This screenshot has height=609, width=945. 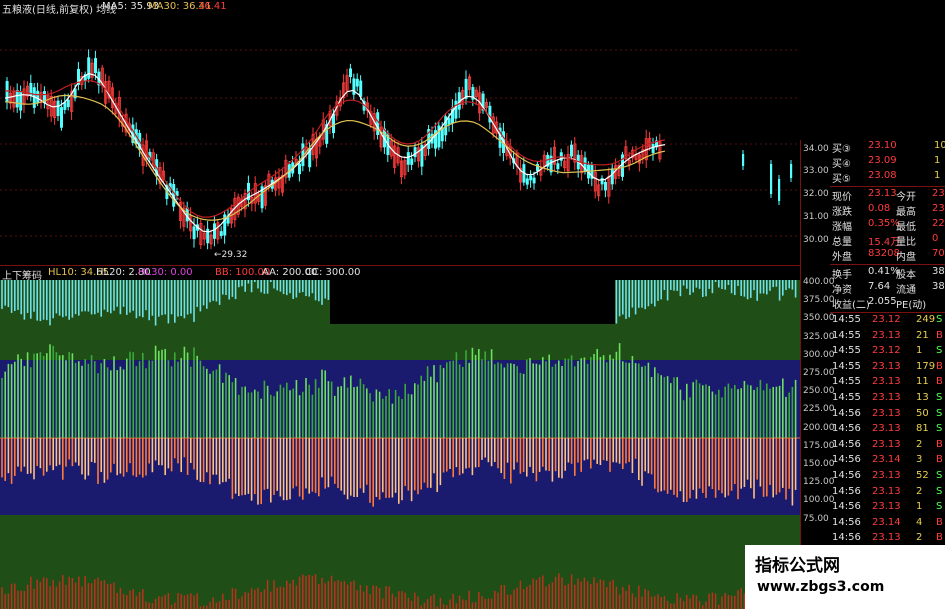 I want to click on stat-row: 涨幅 0.35% 最低 22, so click(x=887, y=225).